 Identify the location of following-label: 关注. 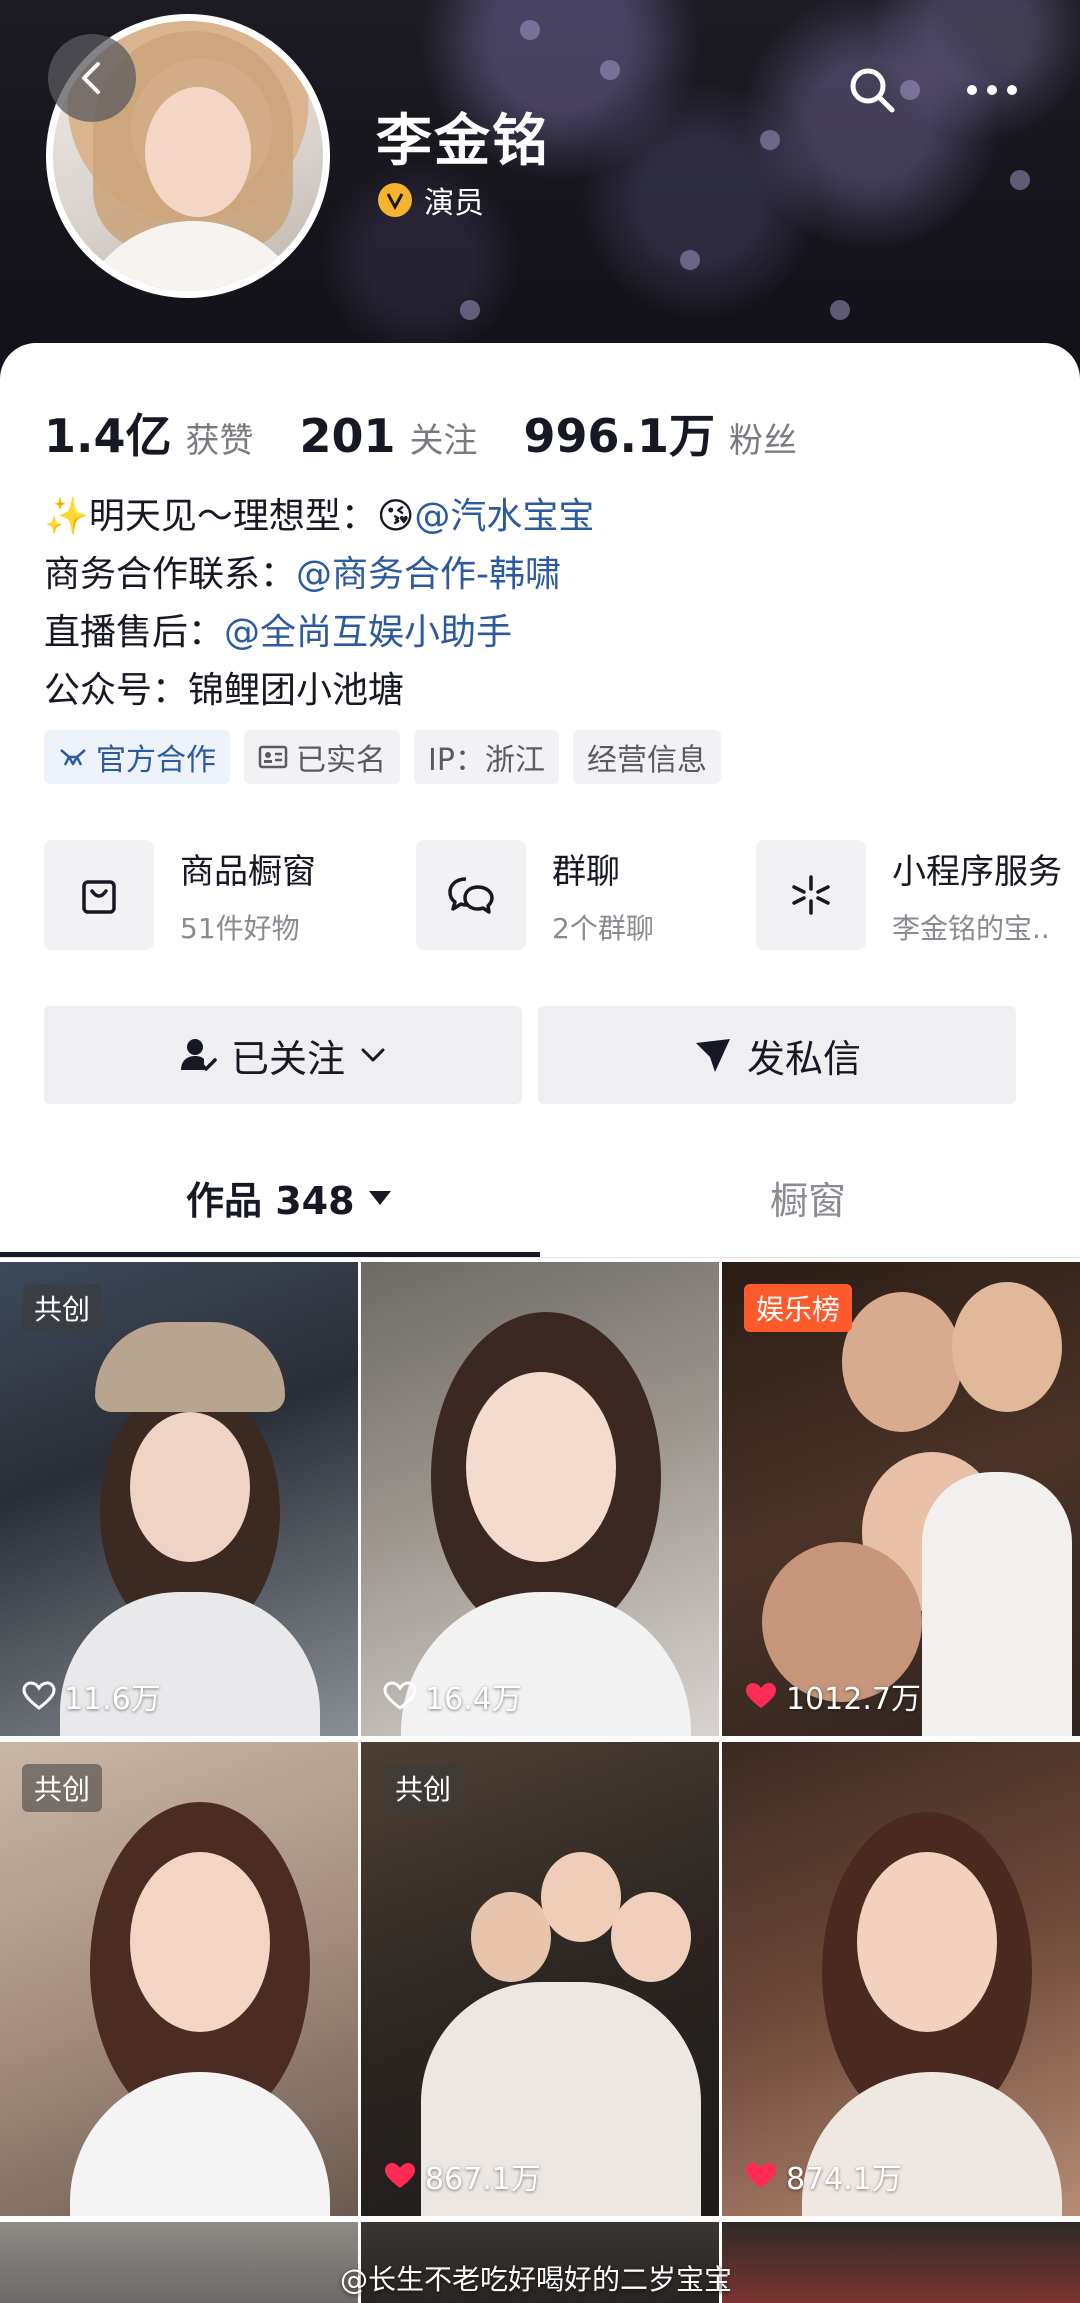
(444, 437).